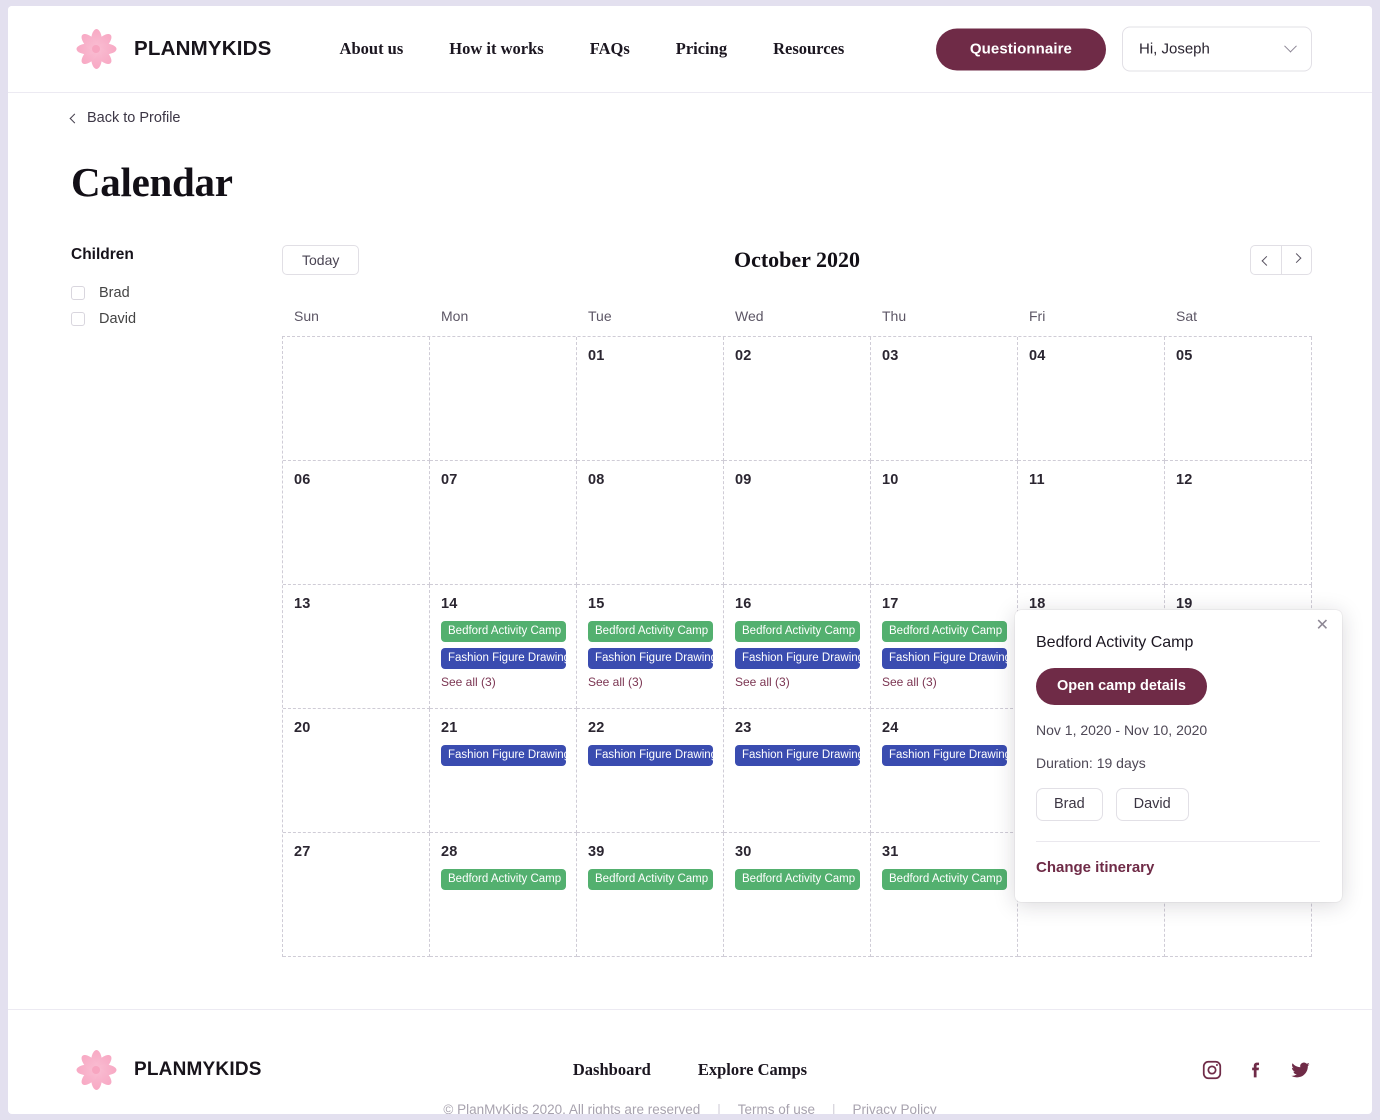 The height and width of the screenshot is (1120, 1380). Describe the element at coordinates (449, 479) in the screenshot. I see `day-number: 07` at that location.